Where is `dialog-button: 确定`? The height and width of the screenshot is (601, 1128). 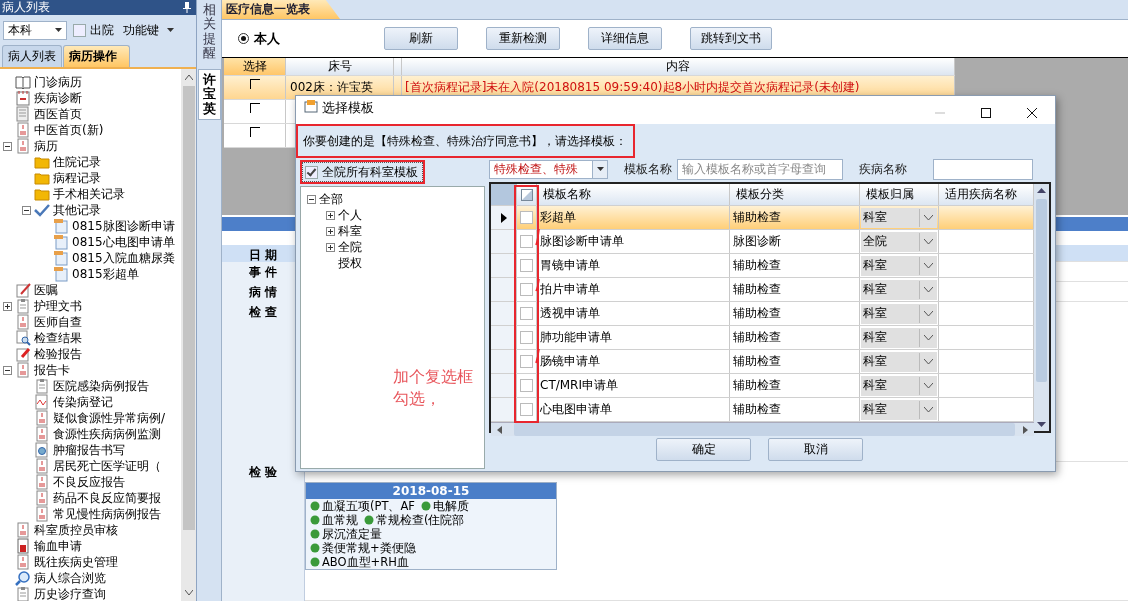 dialog-button: 确定 is located at coordinates (703, 449).